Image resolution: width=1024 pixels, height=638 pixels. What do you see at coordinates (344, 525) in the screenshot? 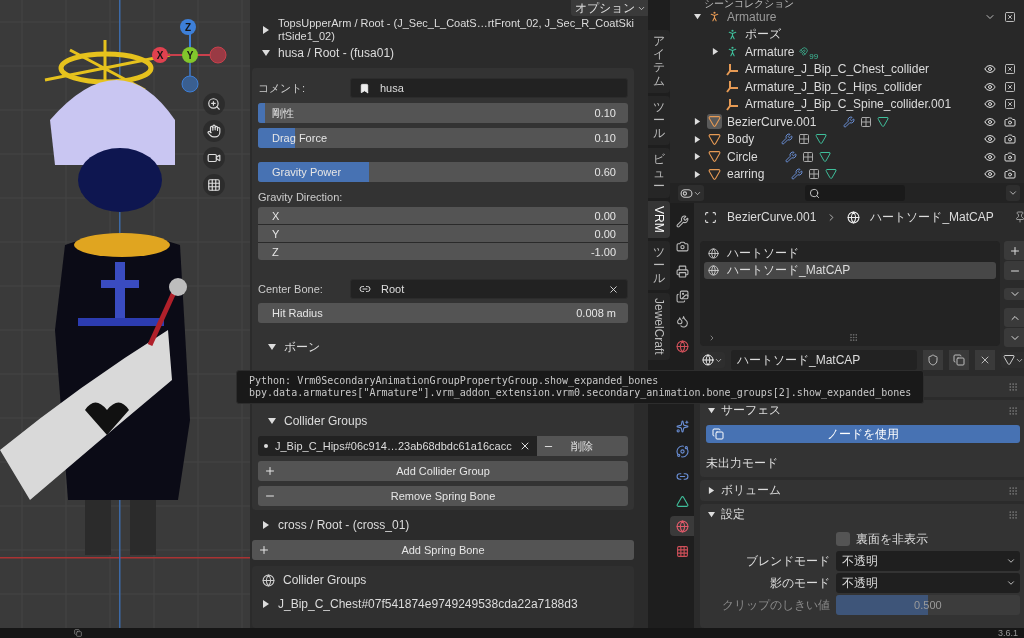
I see `group-title: cross / Root - (cross_01)` at bounding box center [344, 525].